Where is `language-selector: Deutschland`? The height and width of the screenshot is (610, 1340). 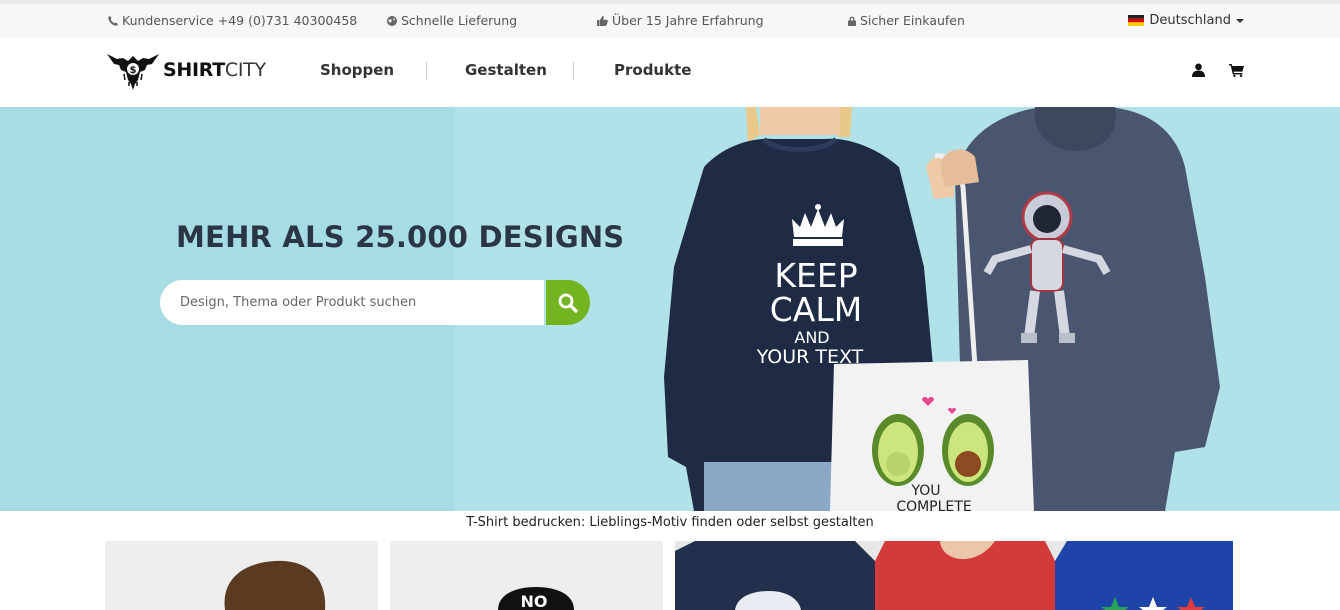 language-selector: Deutschland is located at coordinates (1186, 20).